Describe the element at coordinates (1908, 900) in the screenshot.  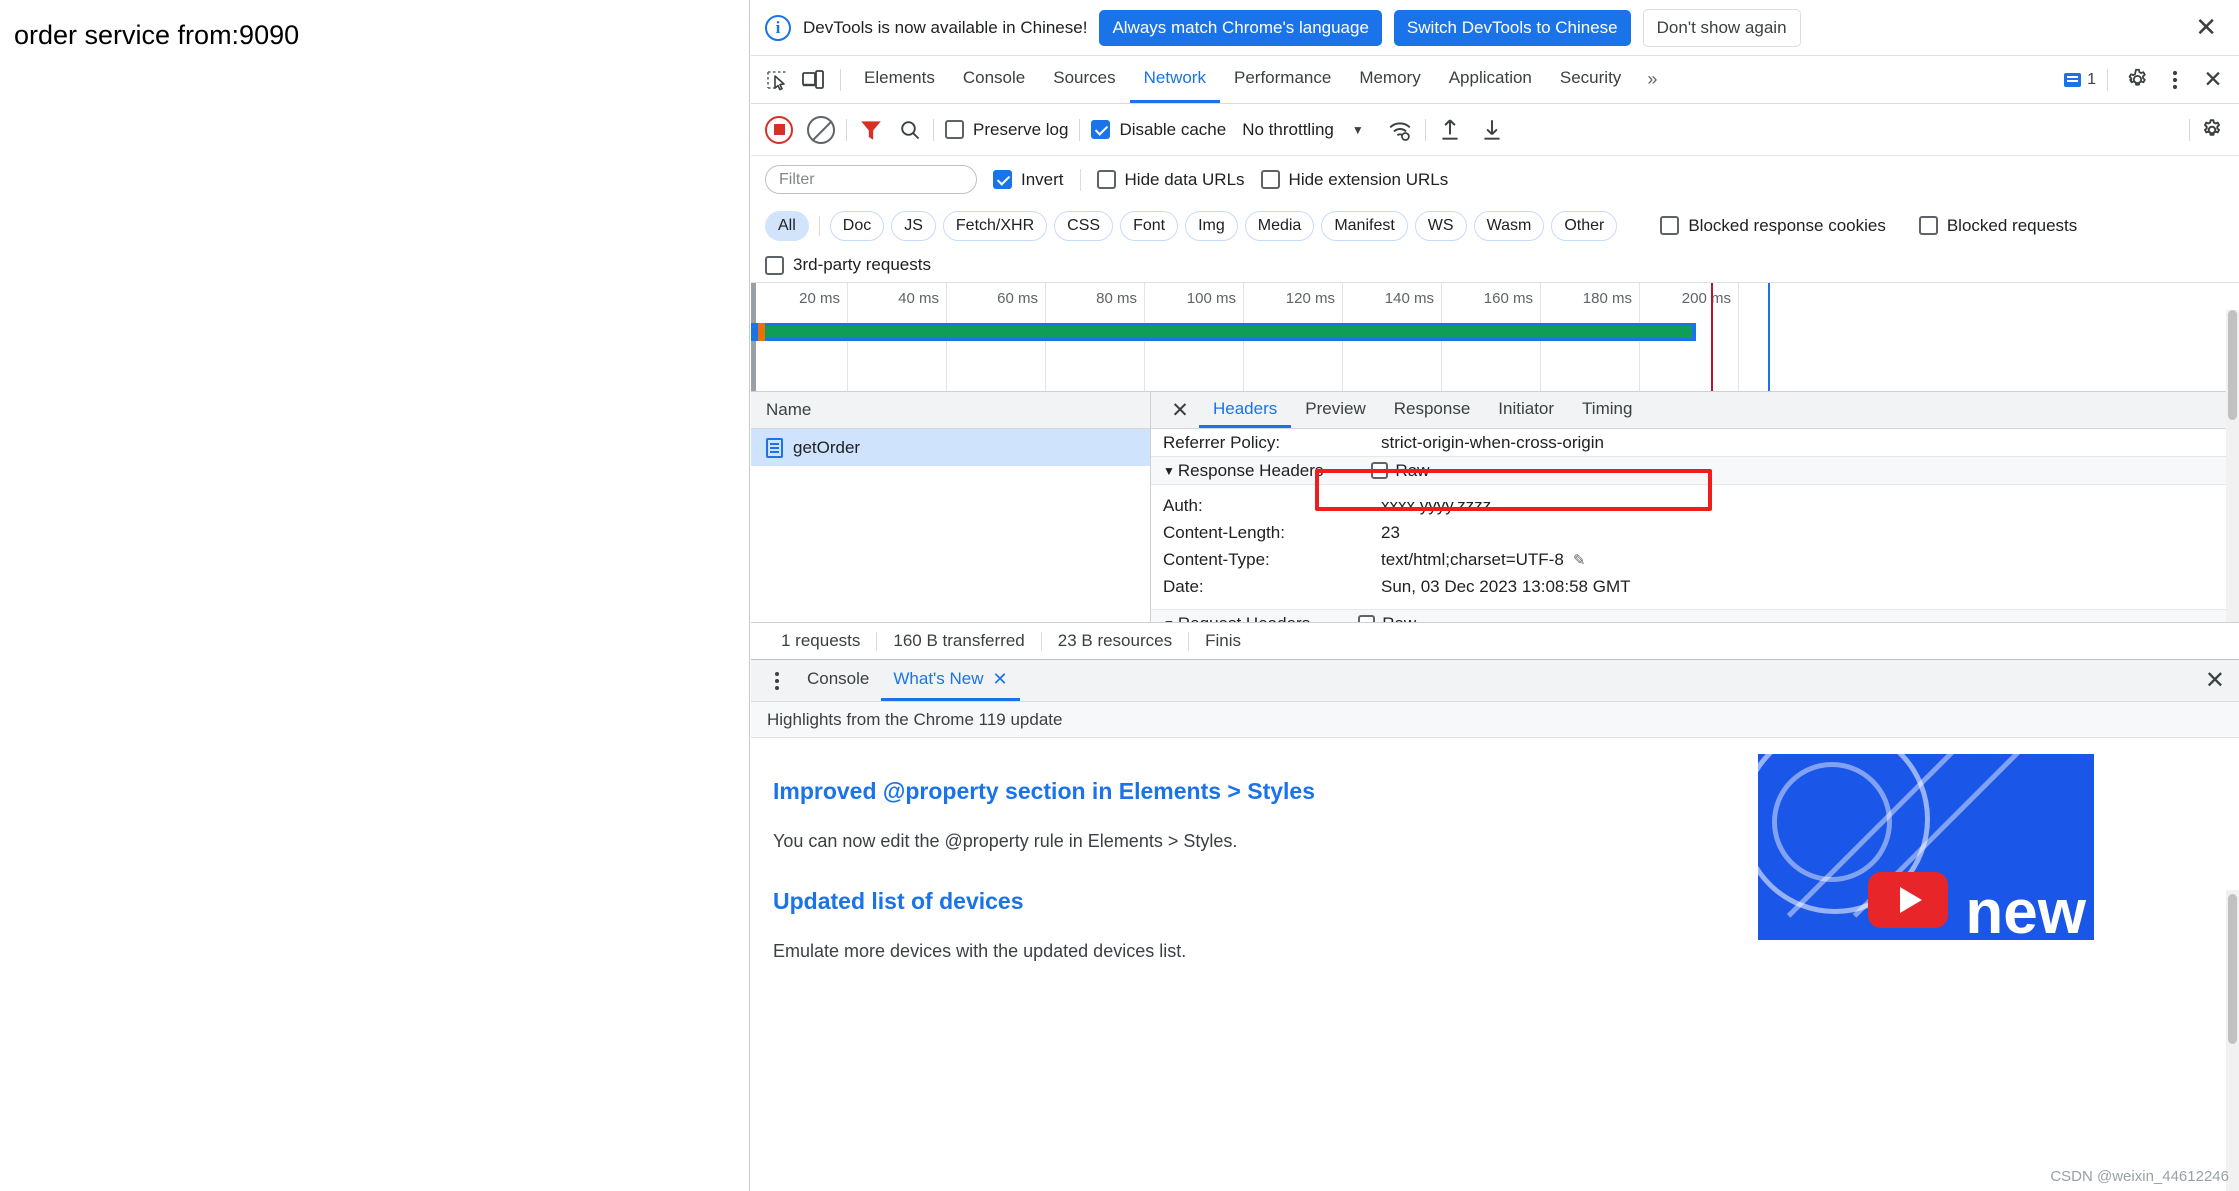
I see `play-icon` at that location.